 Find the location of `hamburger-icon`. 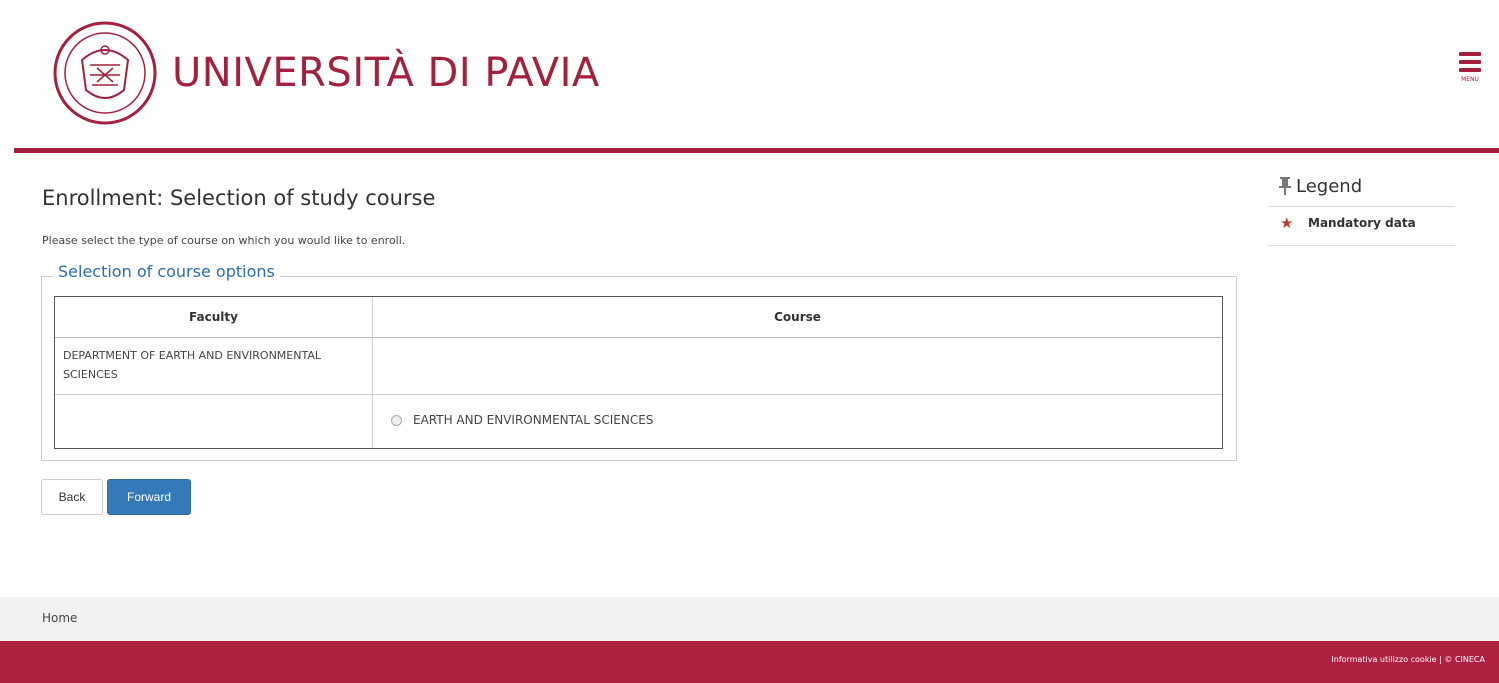

hamburger-icon is located at coordinates (1470, 62).